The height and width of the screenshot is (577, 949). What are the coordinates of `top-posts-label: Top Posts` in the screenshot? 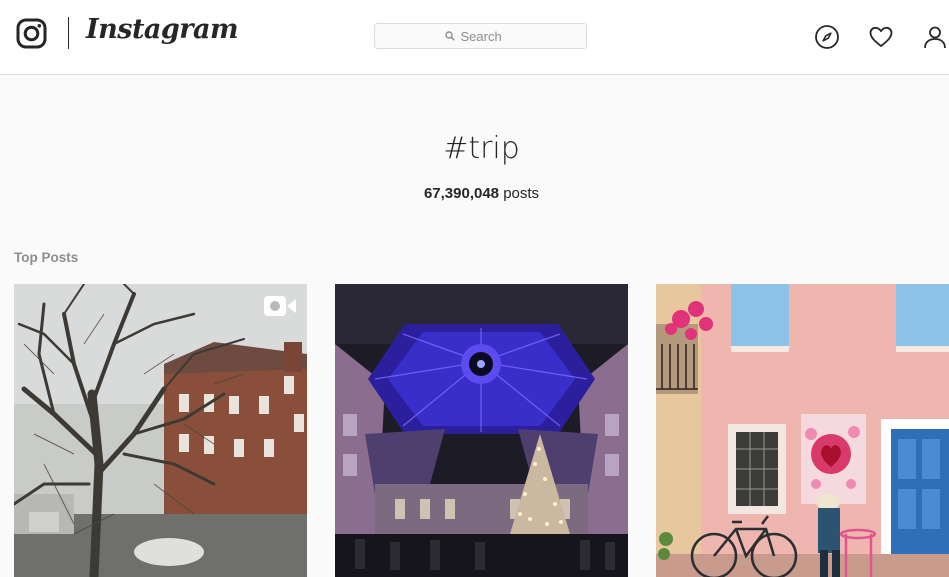 It's located at (46, 257).